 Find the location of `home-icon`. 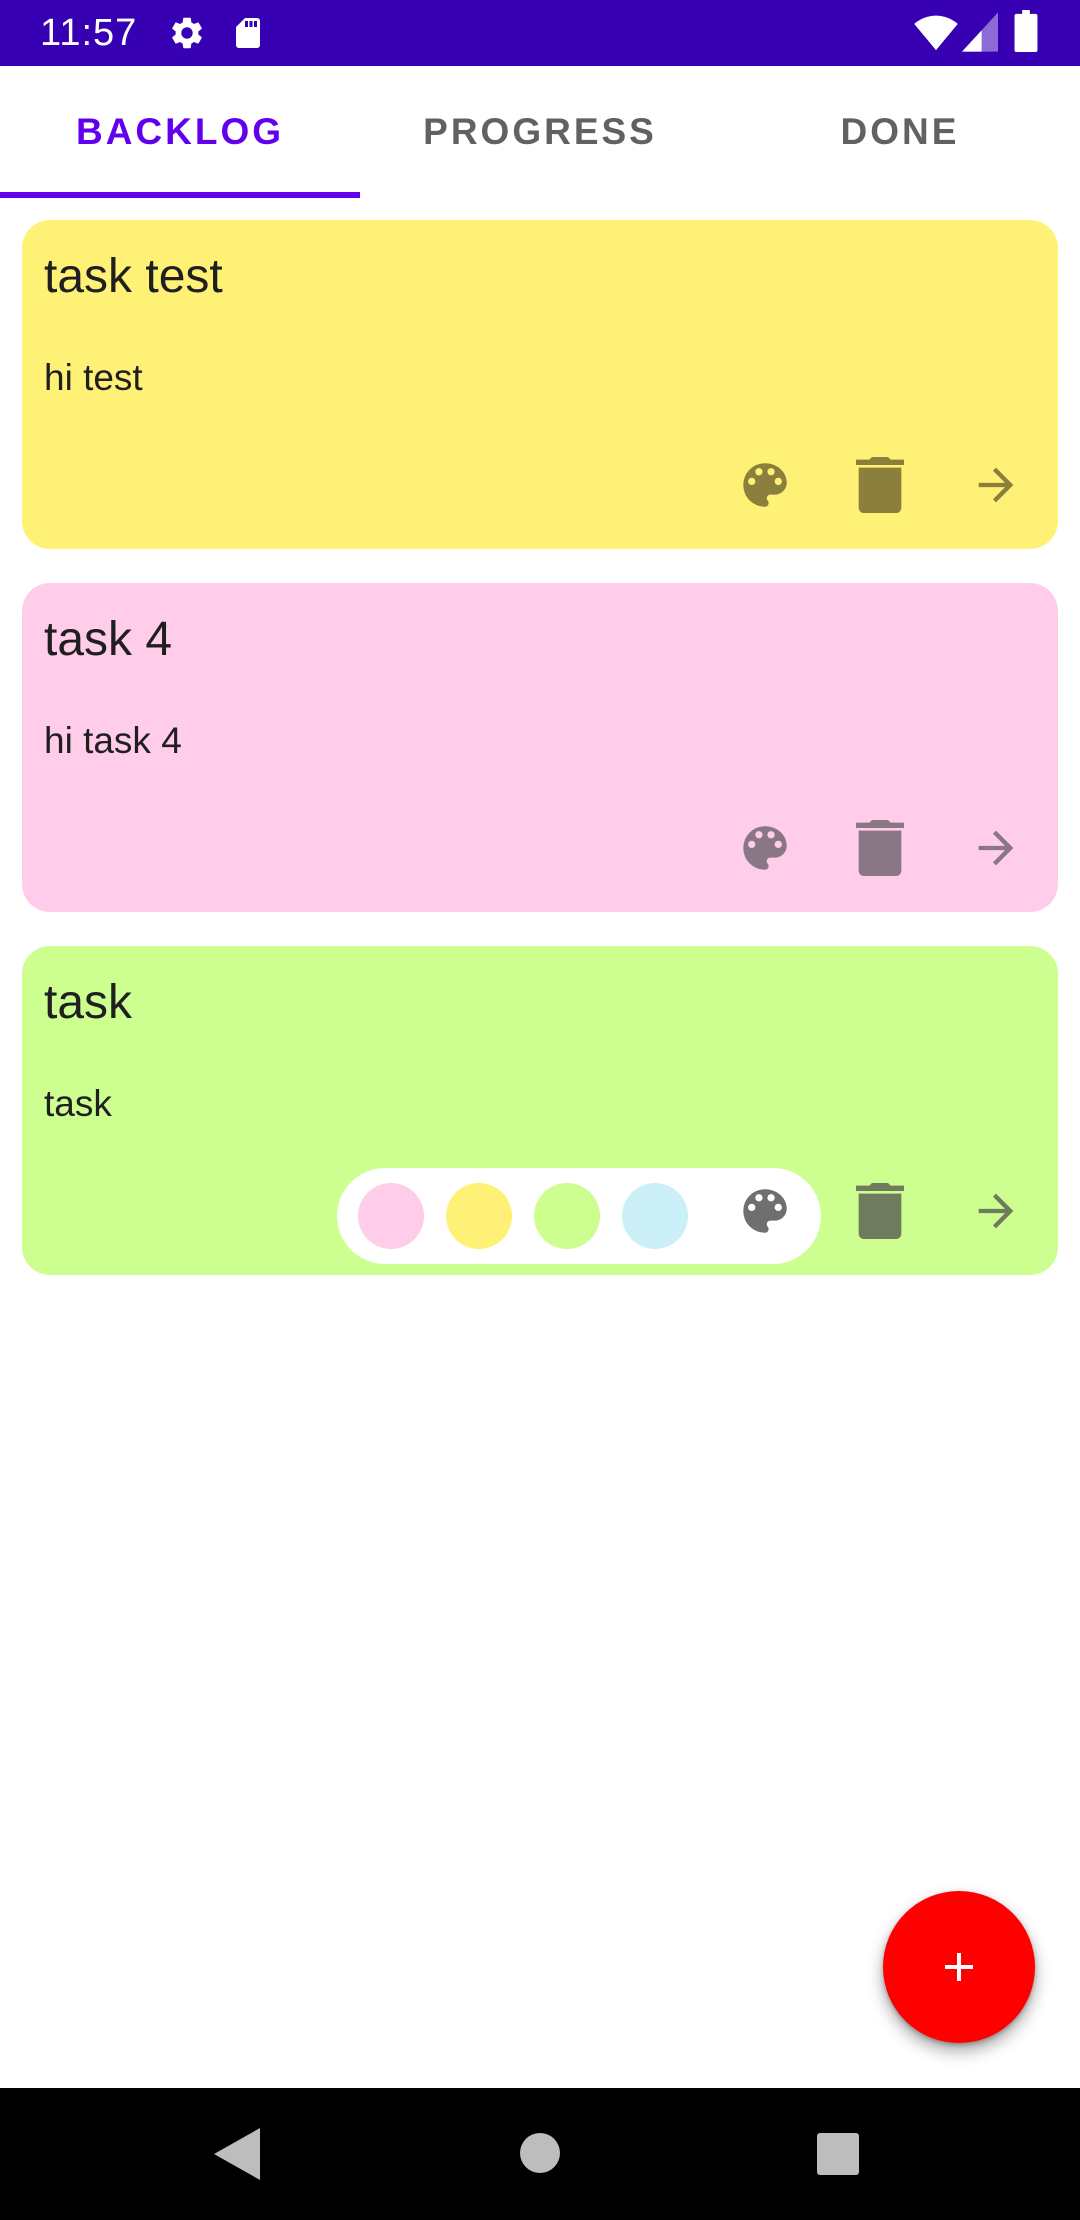

home-icon is located at coordinates (540, 2155).